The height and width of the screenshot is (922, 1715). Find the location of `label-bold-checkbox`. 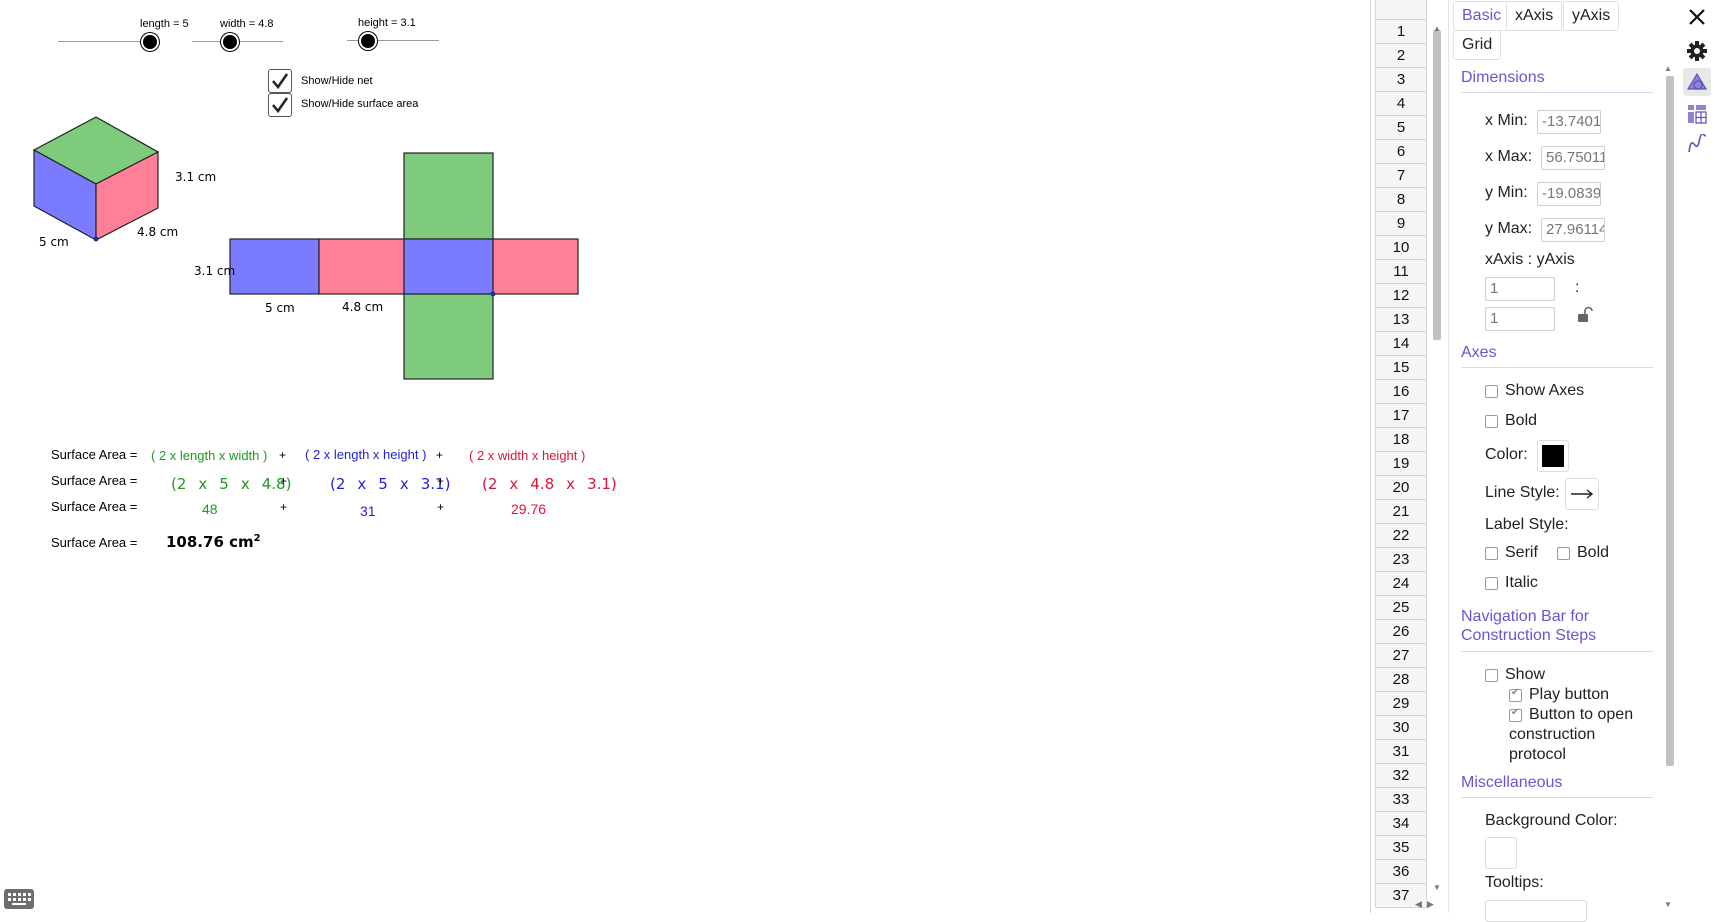

label-bold-checkbox is located at coordinates (1563, 553).